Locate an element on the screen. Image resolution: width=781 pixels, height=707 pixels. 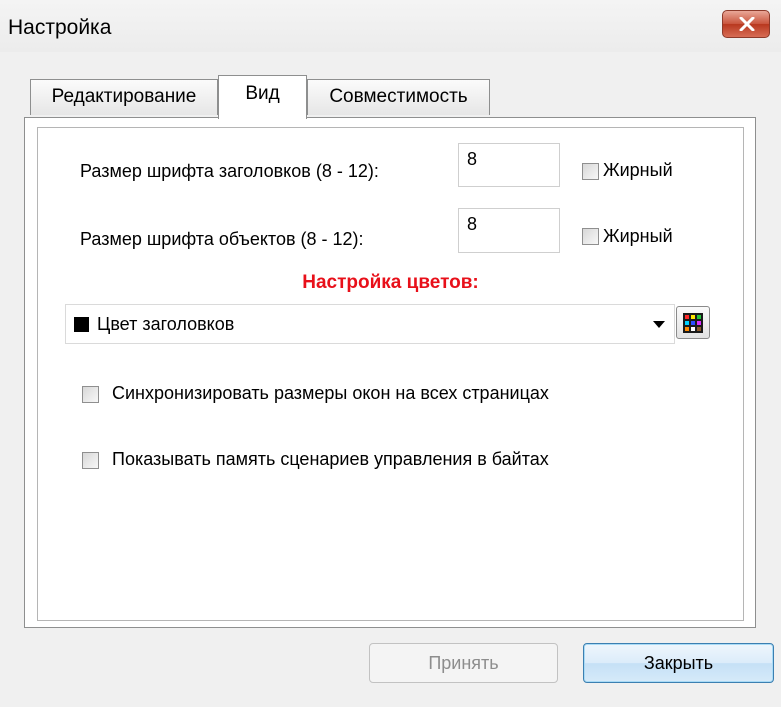
apply-button: Принять is located at coordinates (463, 663).